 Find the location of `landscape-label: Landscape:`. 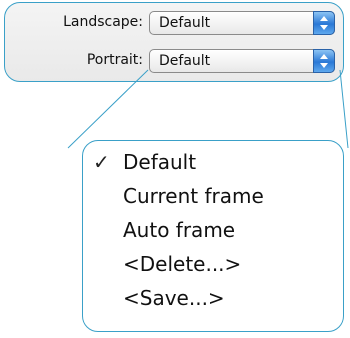

landscape-label: Landscape: is located at coordinates (103, 22).